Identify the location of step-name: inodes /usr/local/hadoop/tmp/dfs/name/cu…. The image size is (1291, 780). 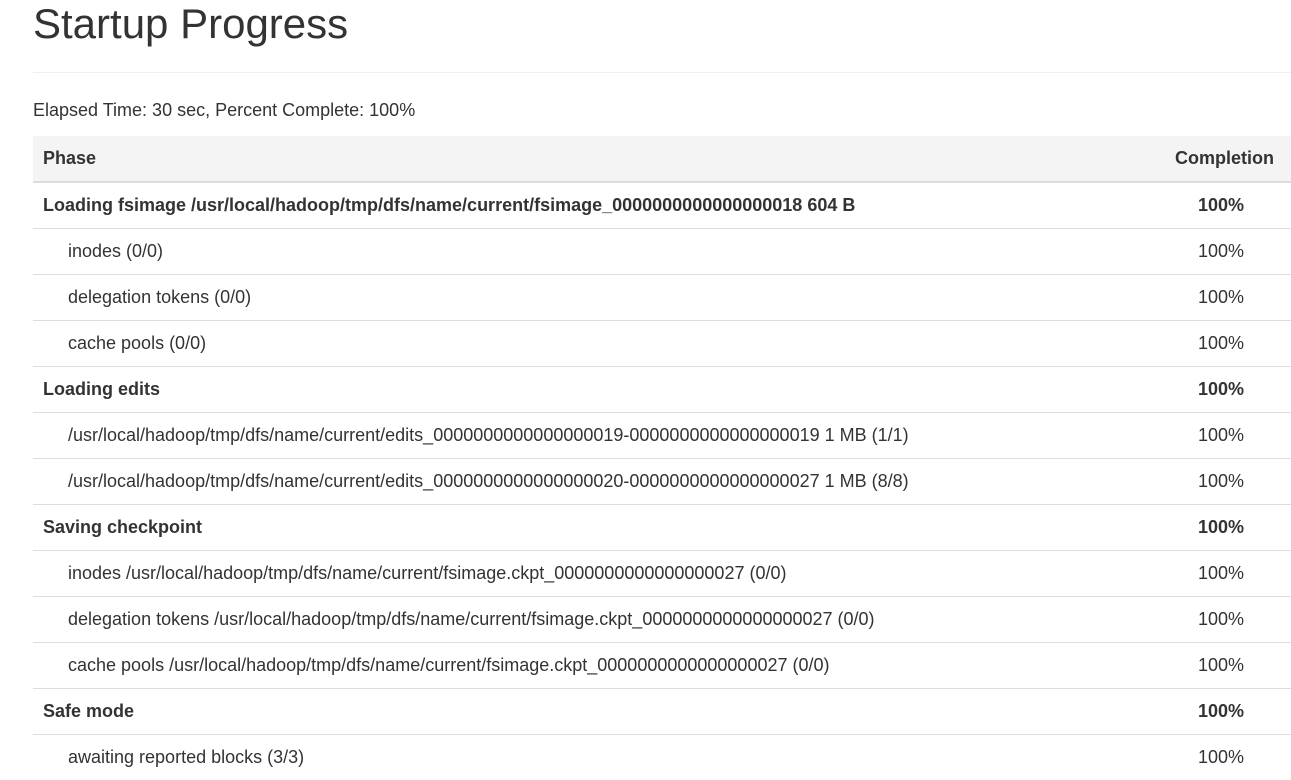
(577, 573).